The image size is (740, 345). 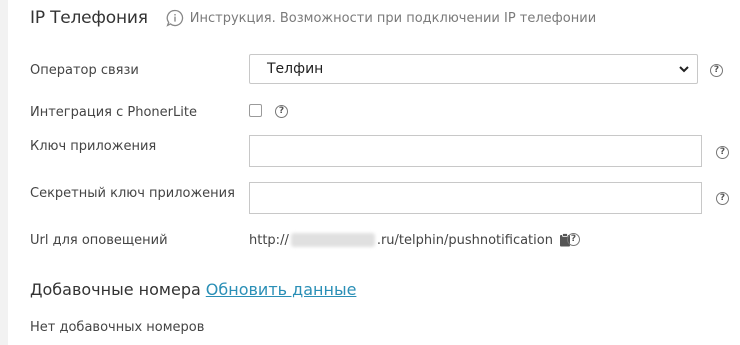 I want to click on notify-url-prefix: http://, so click(x=269, y=240).